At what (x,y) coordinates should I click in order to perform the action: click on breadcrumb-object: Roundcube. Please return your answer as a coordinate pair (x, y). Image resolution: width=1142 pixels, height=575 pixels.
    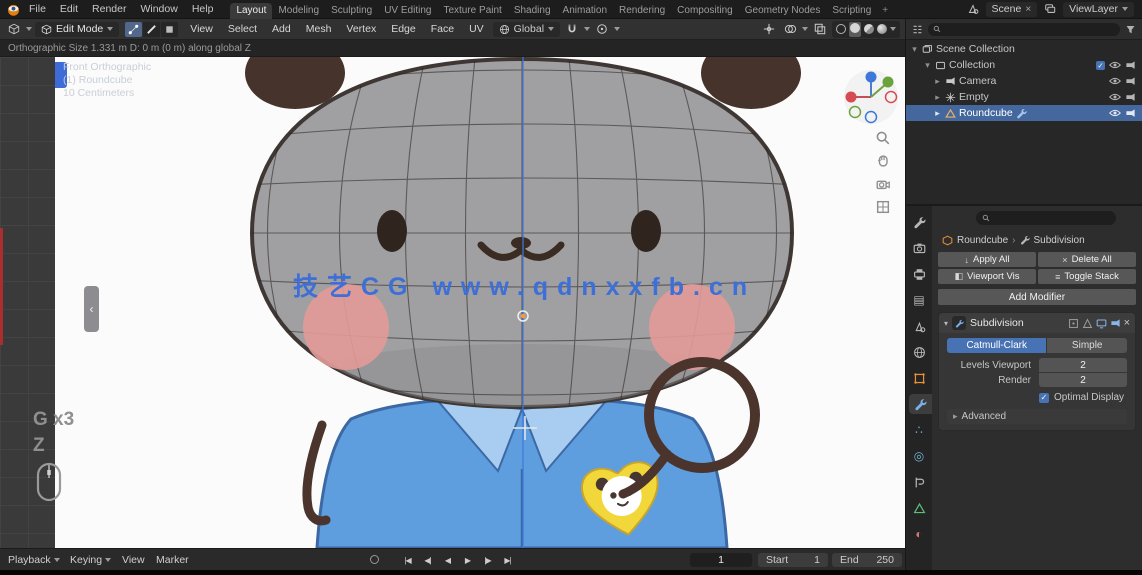
    Looking at the image, I should click on (982, 240).